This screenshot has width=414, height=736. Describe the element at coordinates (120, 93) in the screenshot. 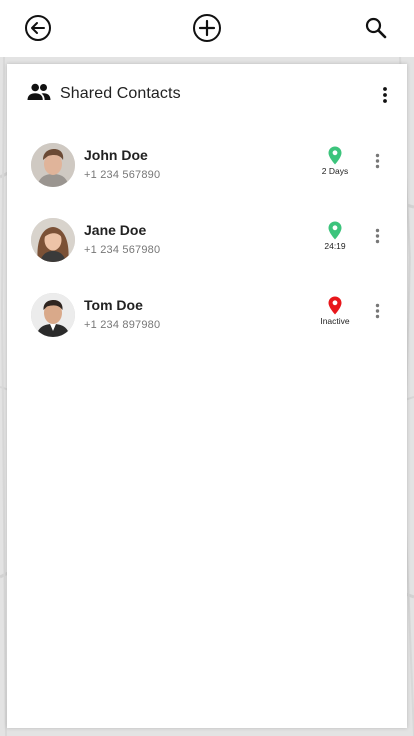

I see `panel-title: Shared Contacts` at that location.